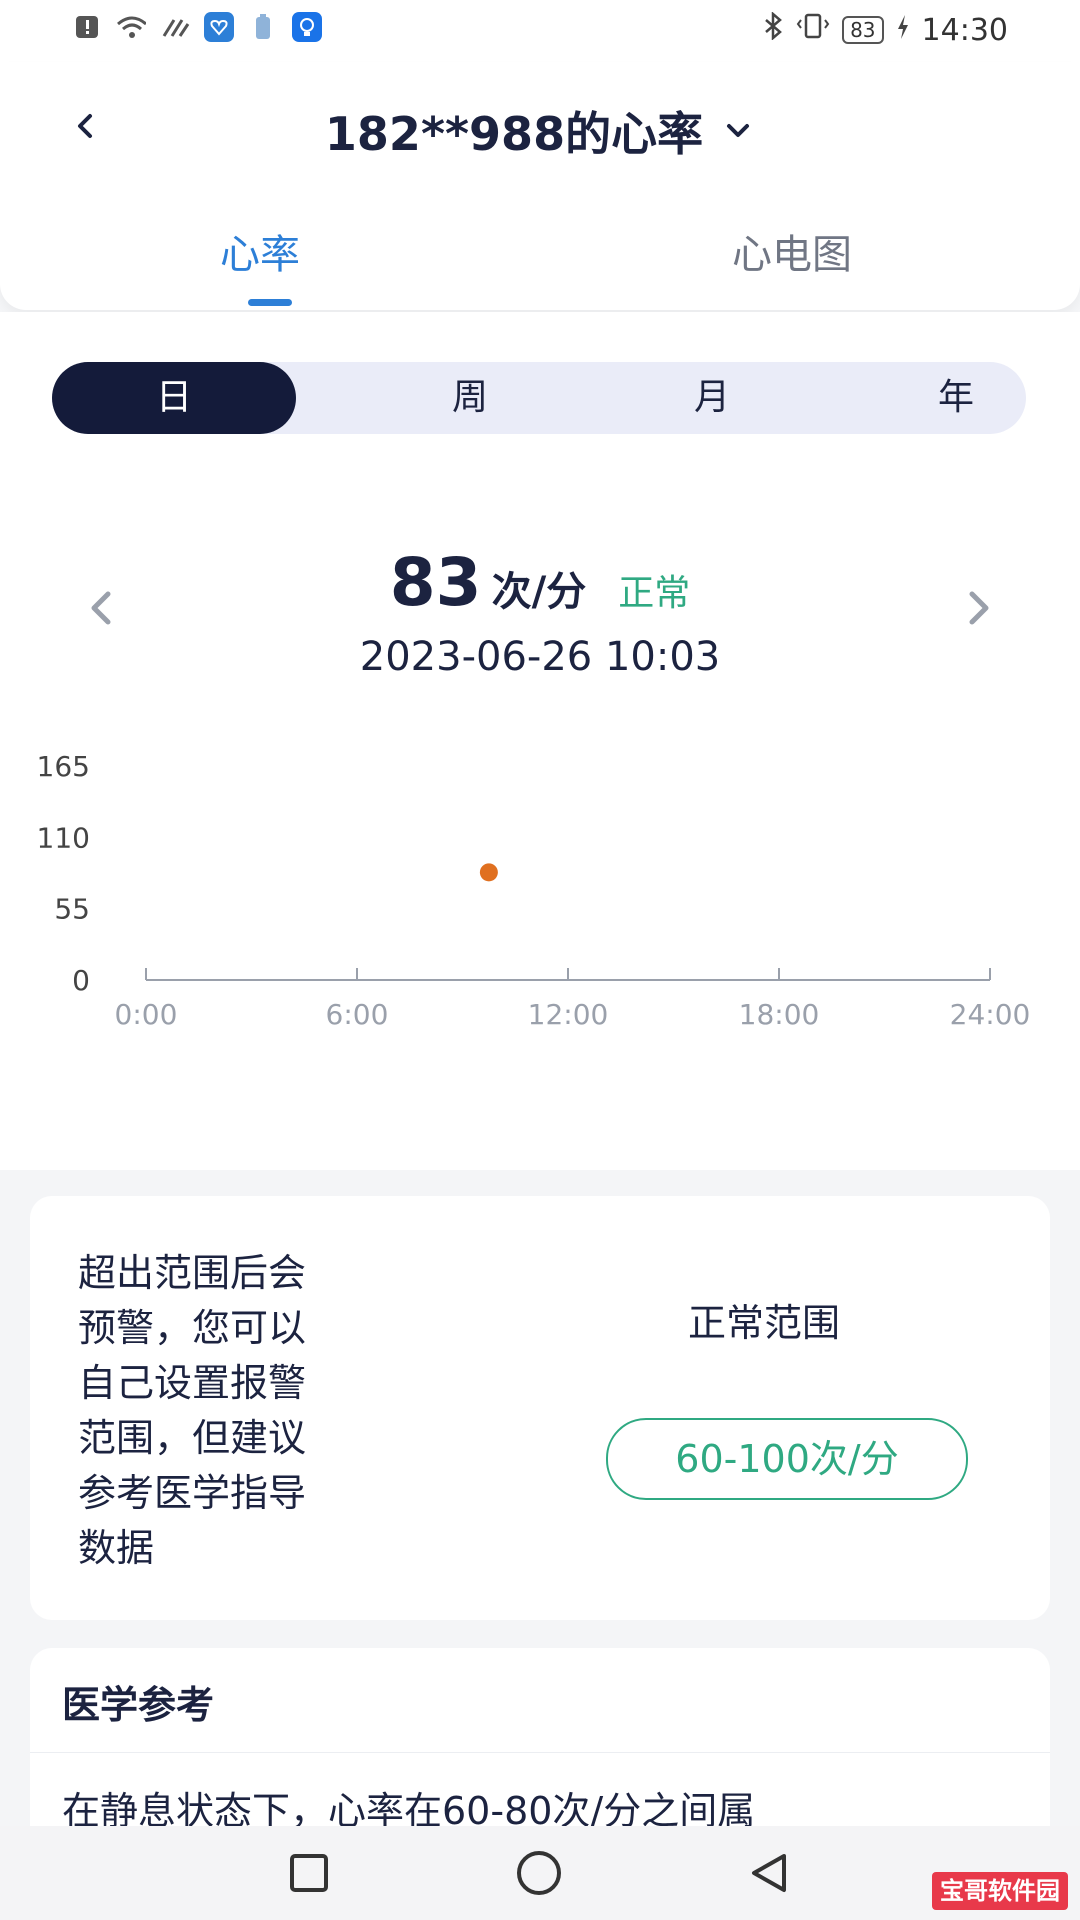 This screenshot has width=1080, height=1920. I want to click on range-description-line: 参考医学指导, so click(192, 1493).